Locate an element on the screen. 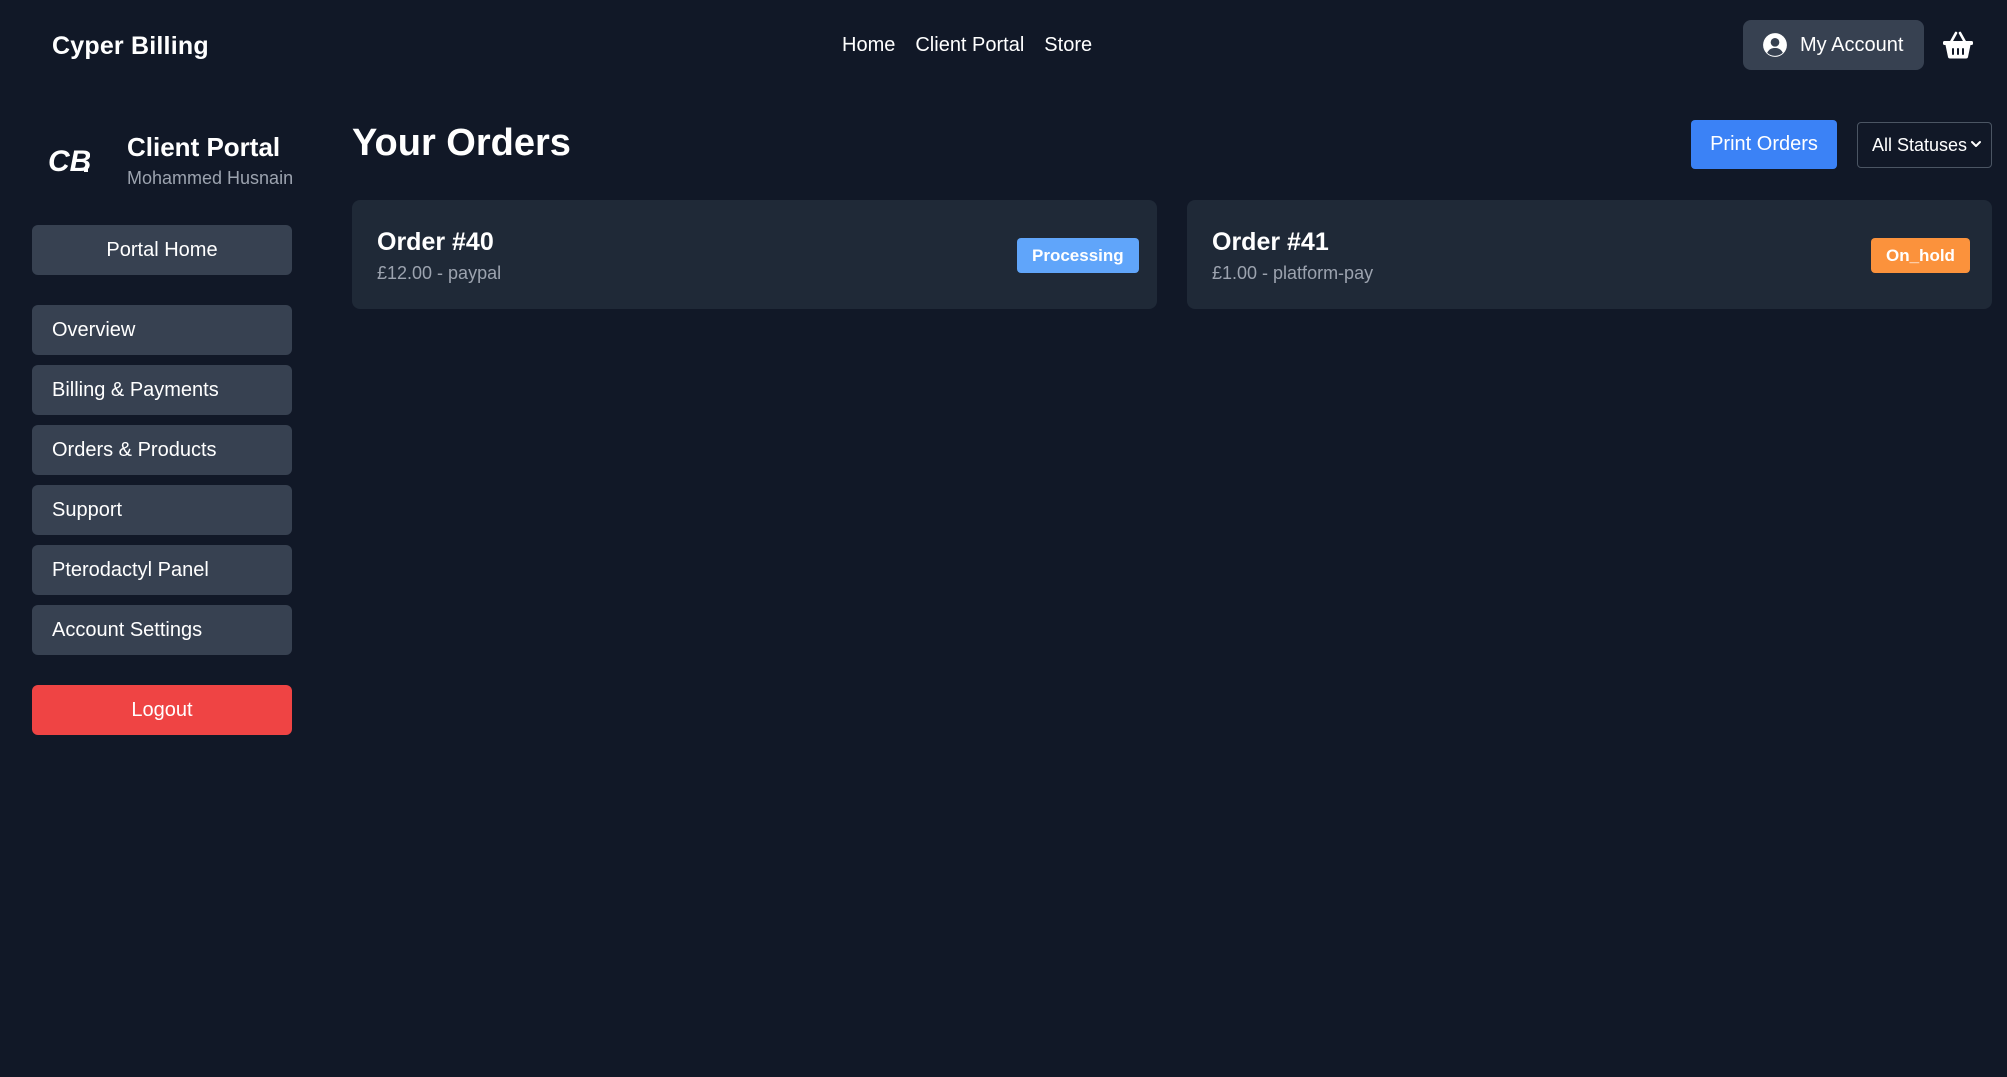 This screenshot has width=2007, height=1077. status-filter-select: All Statuses is located at coordinates (1924, 145).